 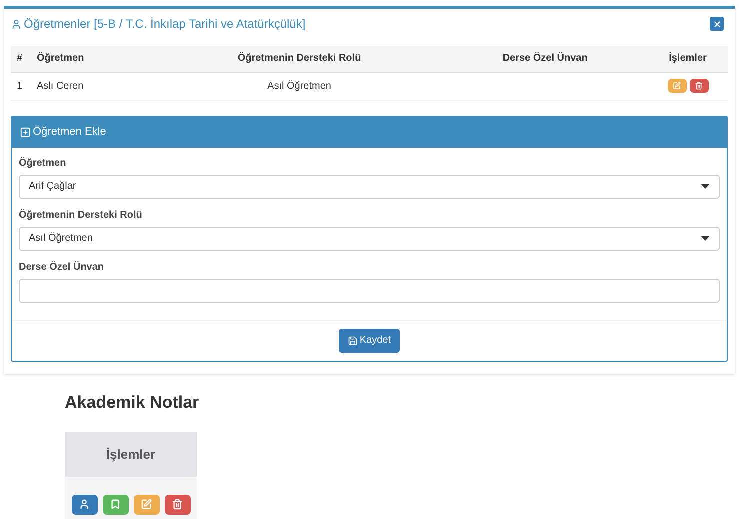 I want to click on modal-title: Öğretmenler [5-B / T.C. İnkılap Tarihi ve Atatürkçülük], so click(x=165, y=24).